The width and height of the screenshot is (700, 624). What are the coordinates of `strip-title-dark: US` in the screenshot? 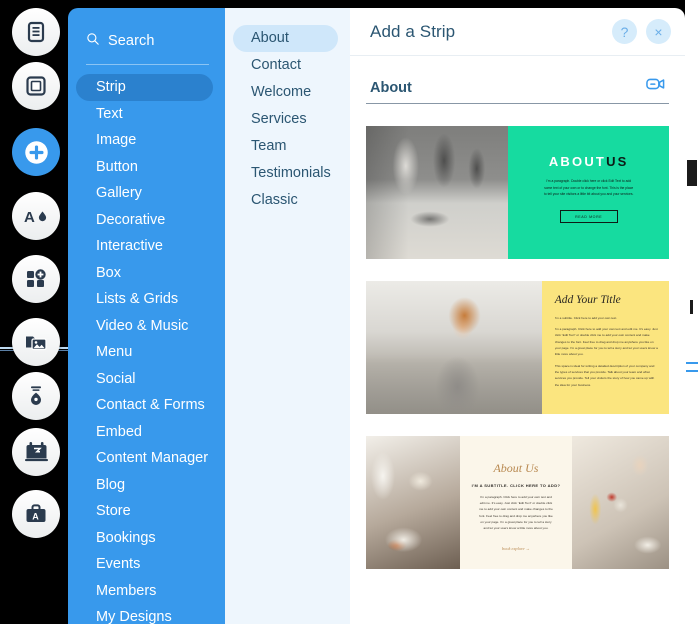 It's located at (617, 161).